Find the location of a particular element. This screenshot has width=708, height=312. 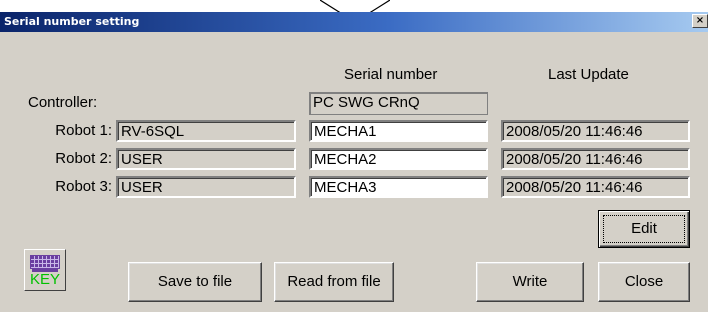

save-to-file-button: Save to file is located at coordinates (195, 282).